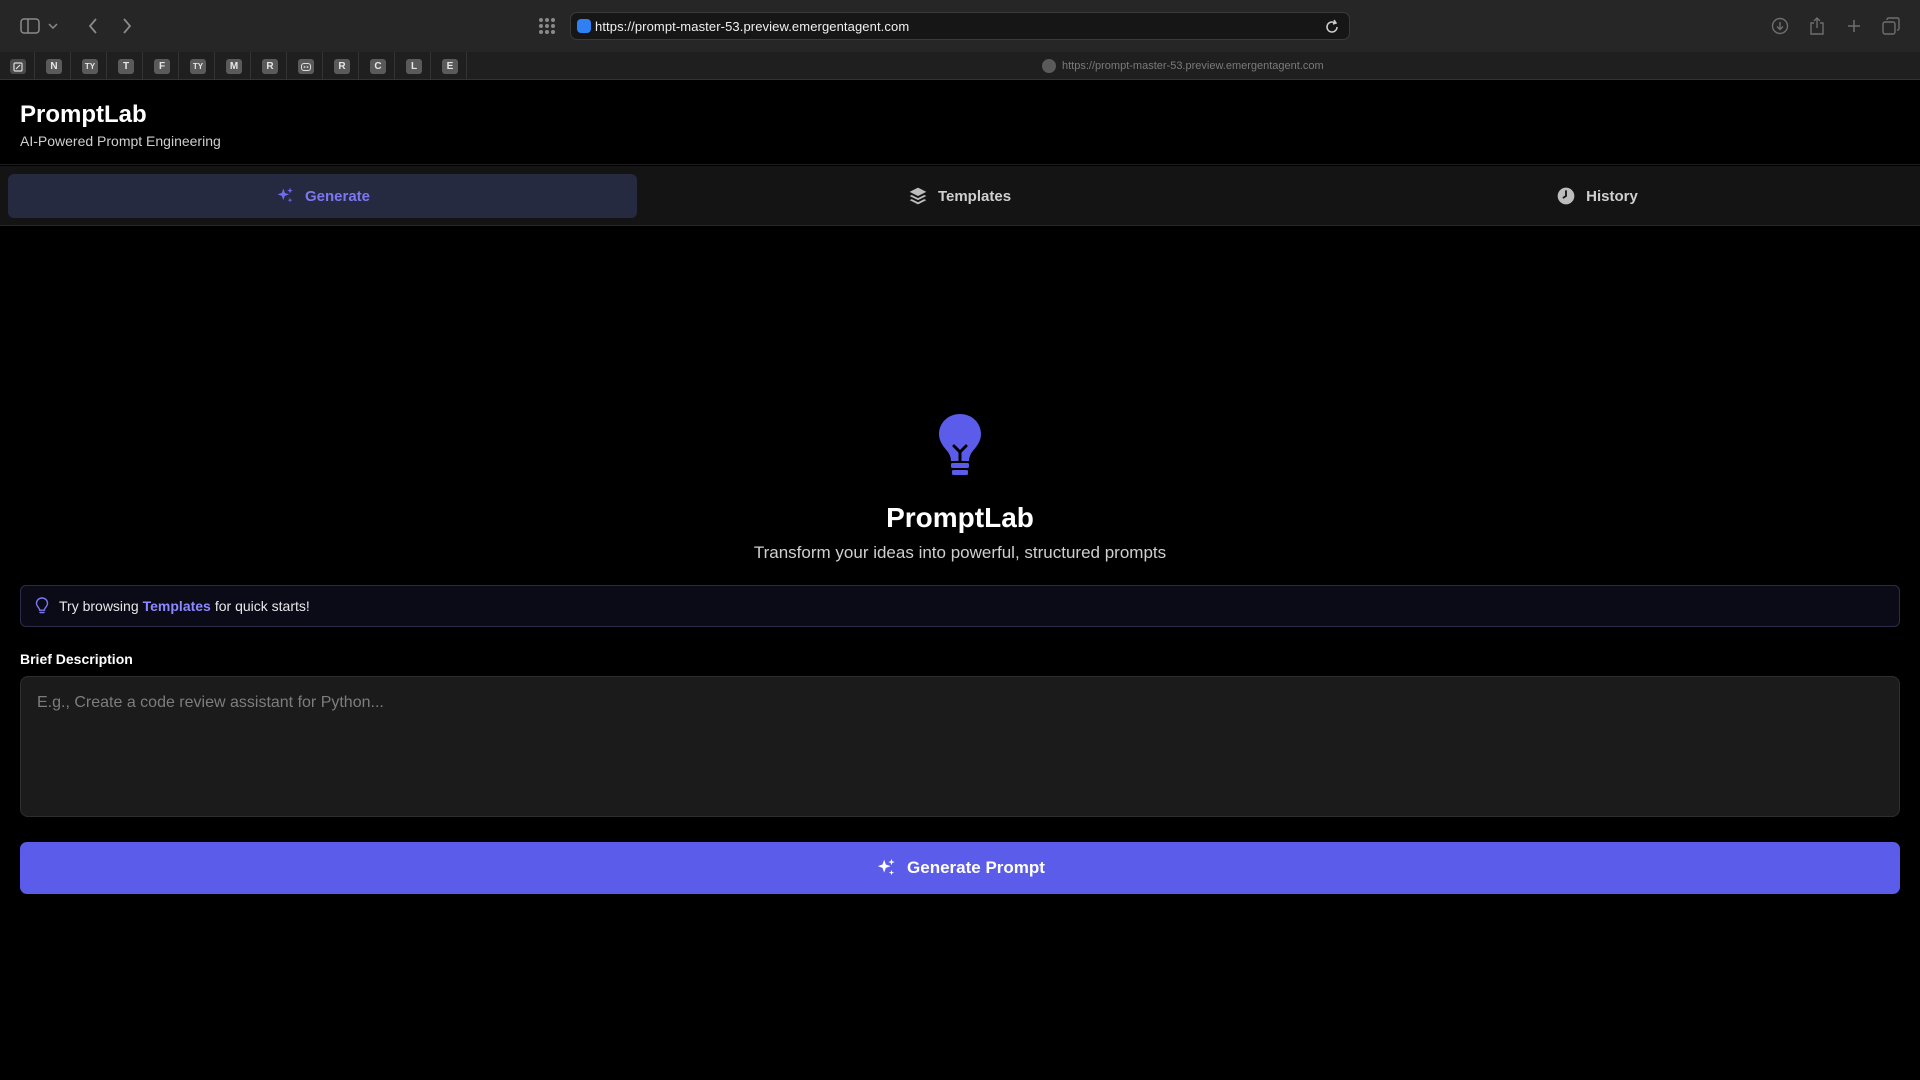 Image resolution: width=1920 pixels, height=1080 pixels. I want to click on site-favicon-icon, so click(584, 26).